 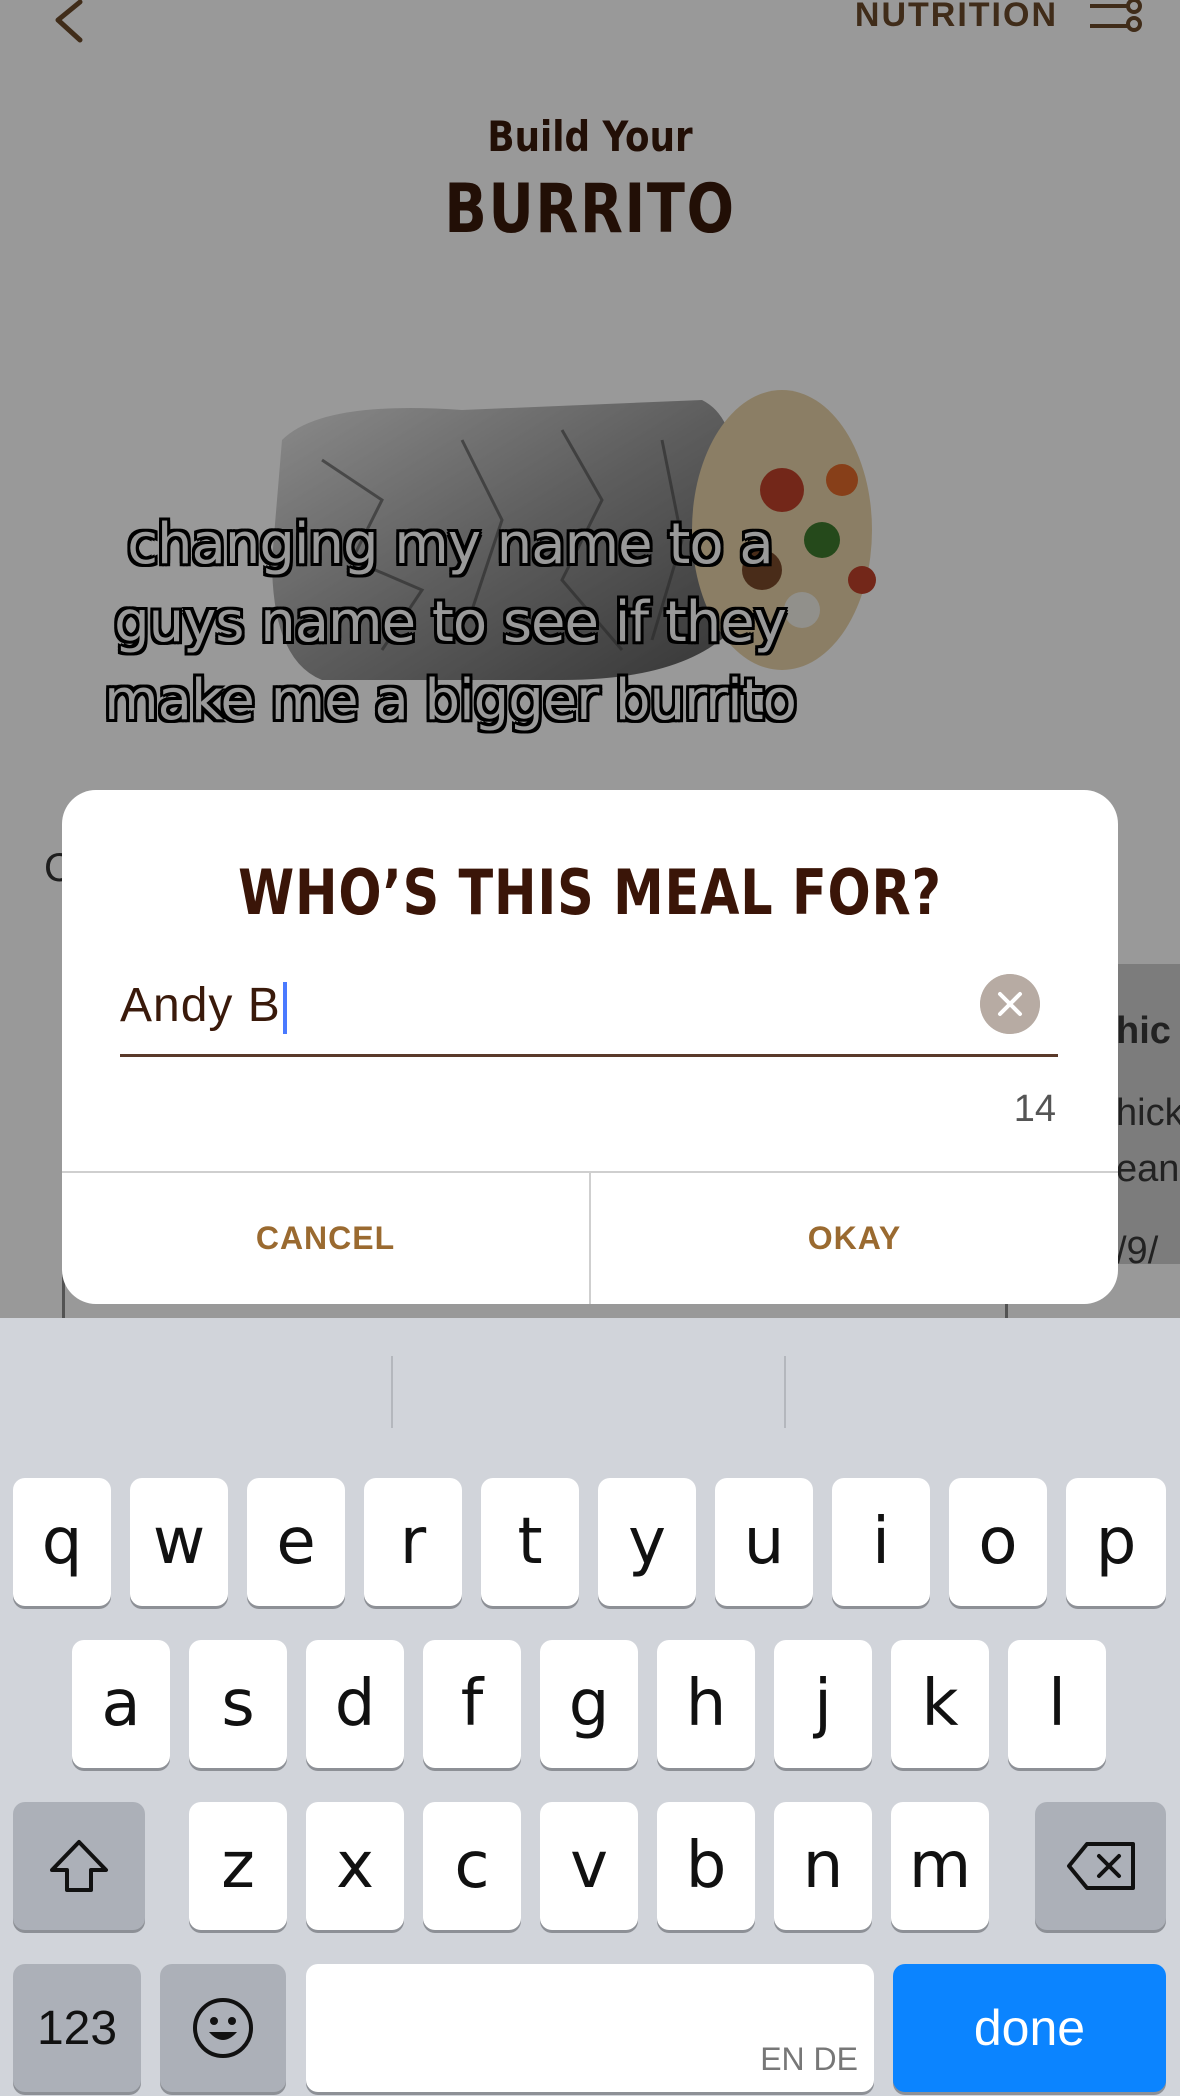 I want to click on cancel-button: CANCEL, so click(x=325, y=1238).